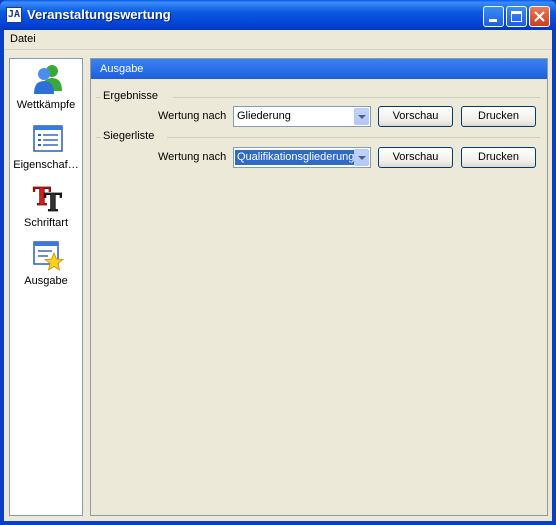 This screenshot has width=556, height=525. Describe the element at coordinates (415, 157) in the screenshot. I see `preview-button-siegerliste: Vorschau` at that location.